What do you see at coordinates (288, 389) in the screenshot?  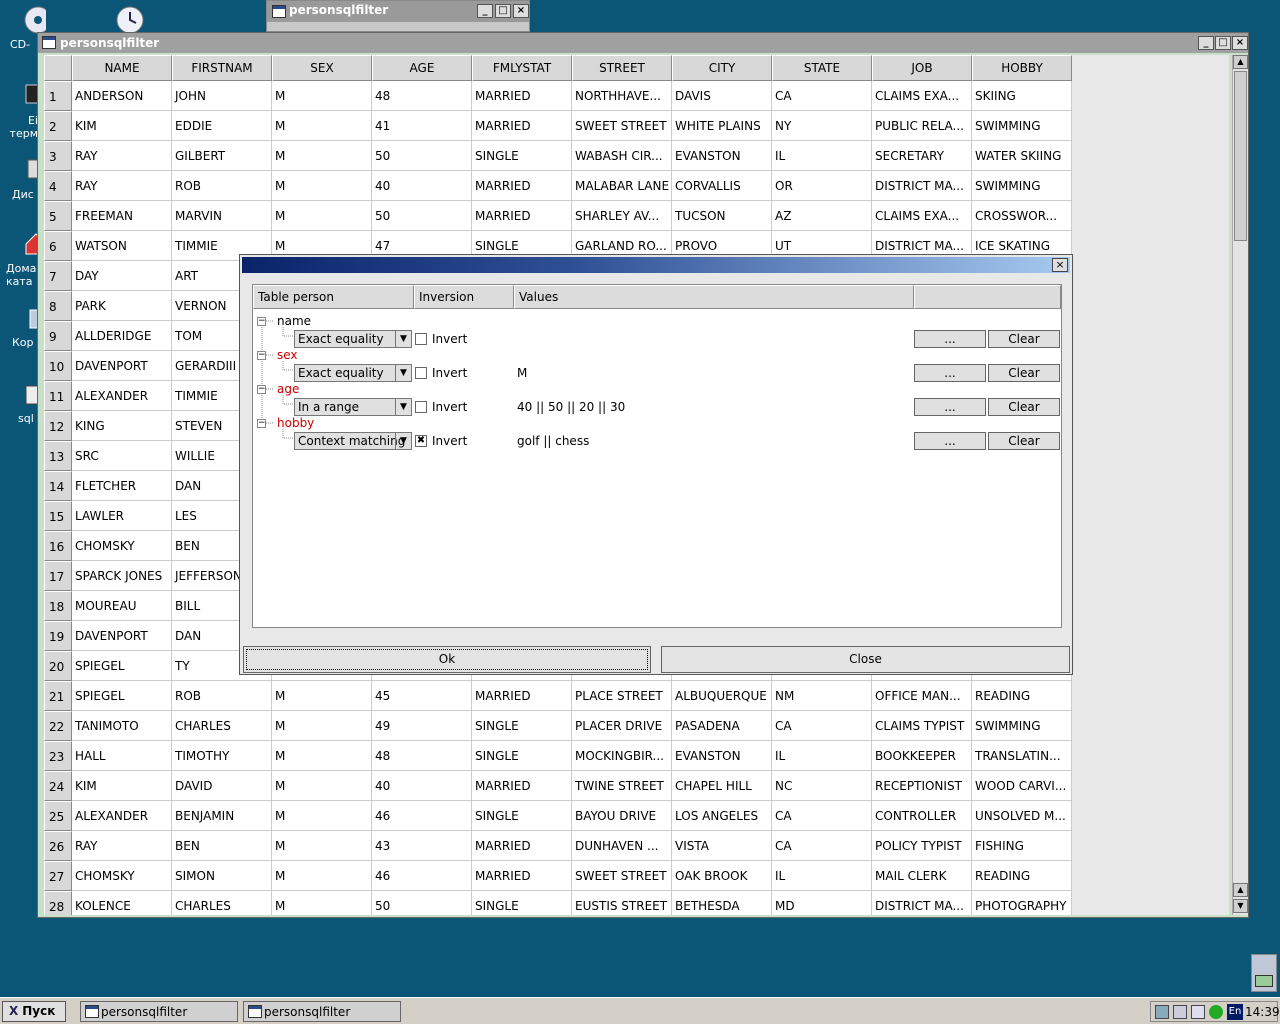 I see `filter-field-age: age` at bounding box center [288, 389].